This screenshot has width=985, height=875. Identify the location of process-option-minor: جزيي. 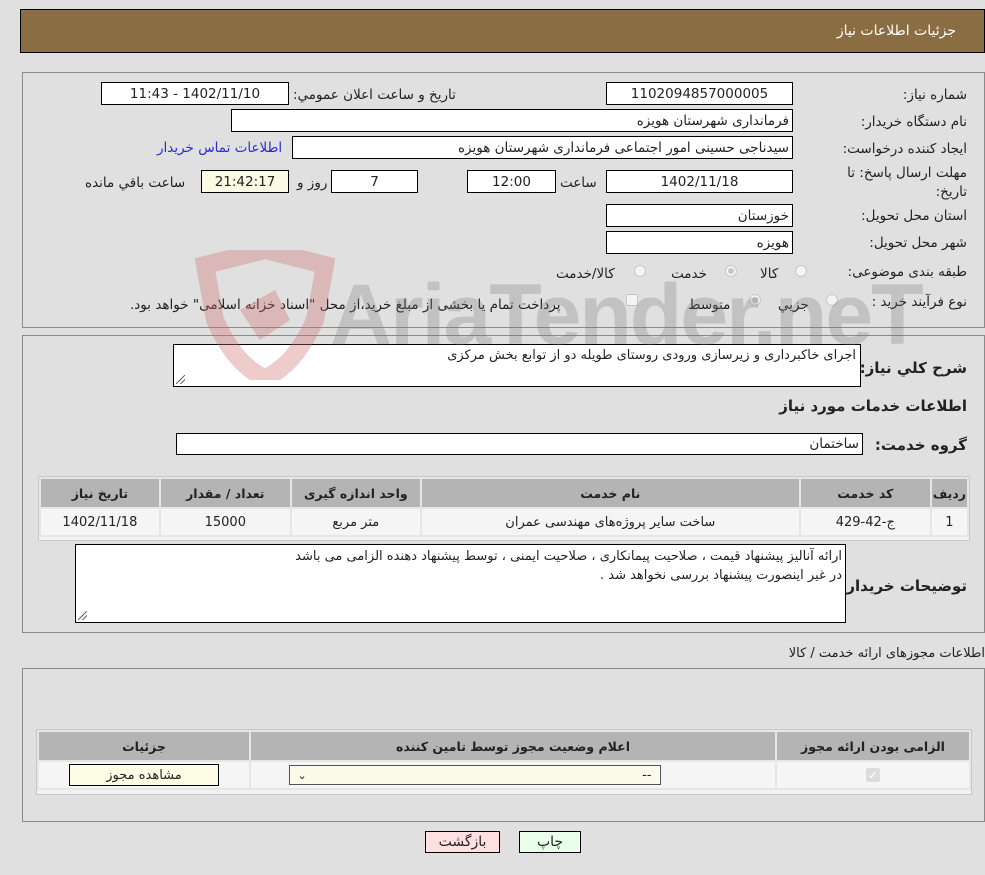
(793, 305).